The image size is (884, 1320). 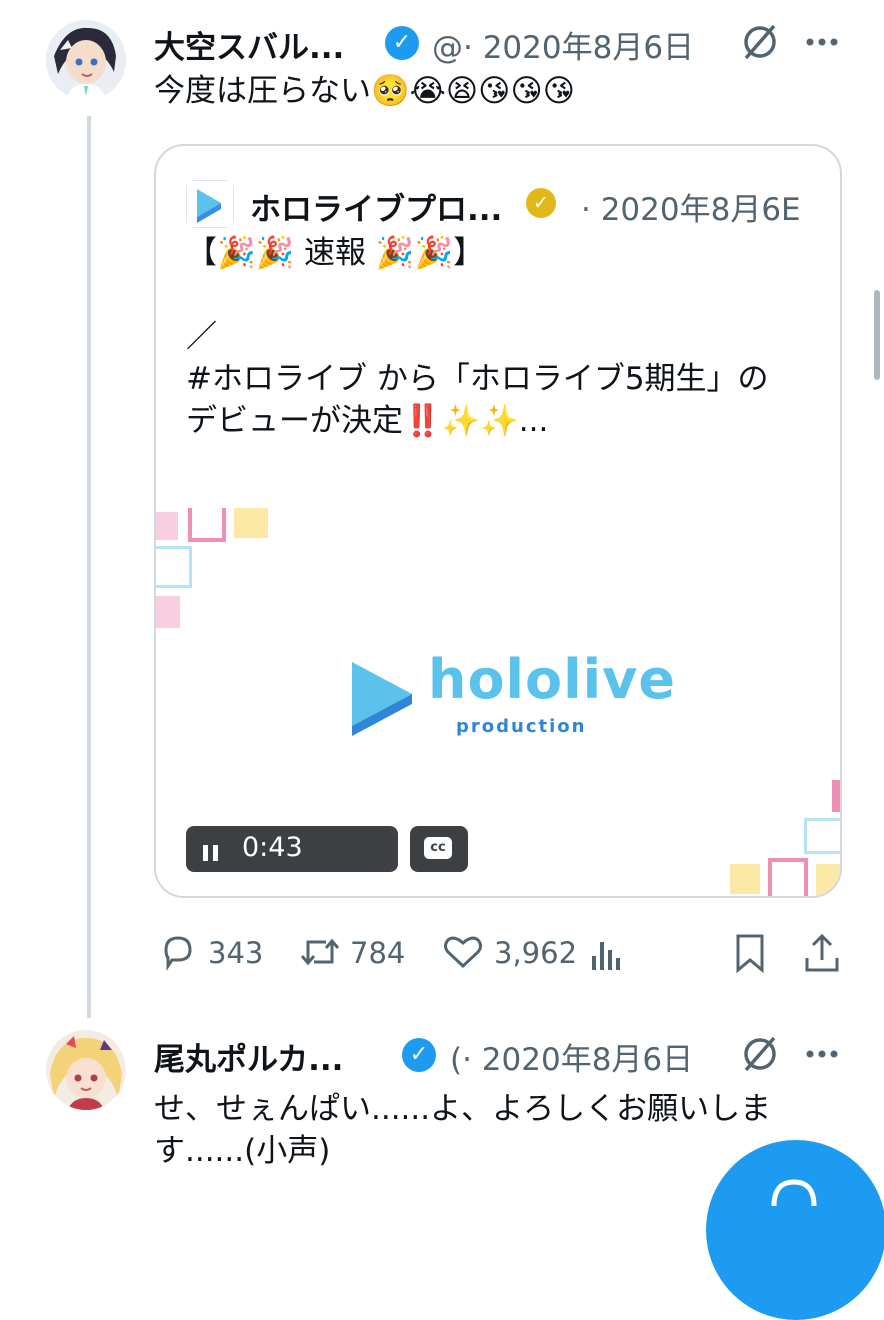 I want to click on retweet-button, so click(x=320, y=954).